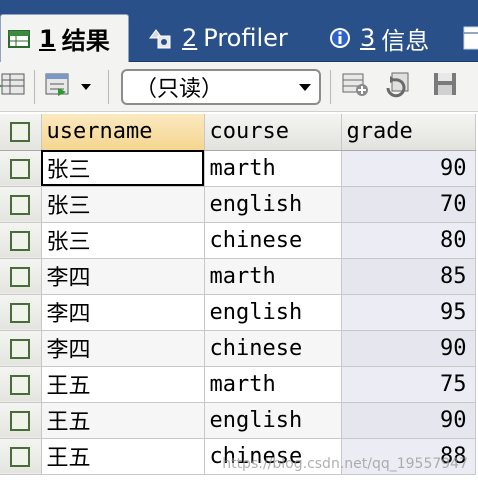 The width and height of the screenshot is (478, 486). I want to click on add-row-icon, so click(355, 86).